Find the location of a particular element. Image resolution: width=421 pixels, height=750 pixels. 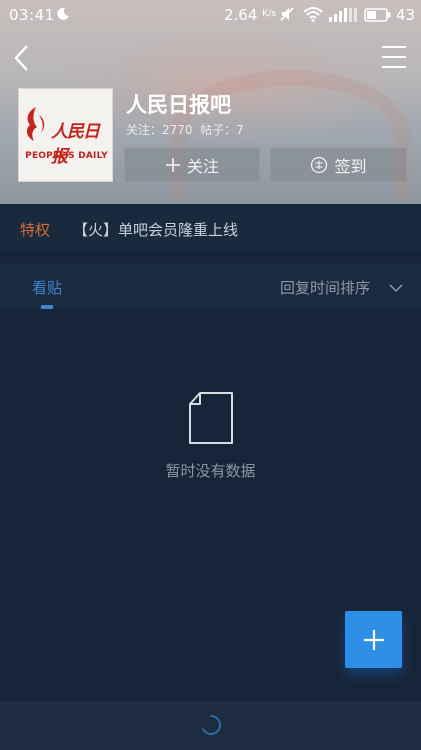

tab-bar: 看贴 回复时间排序 is located at coordinates (210, 287).